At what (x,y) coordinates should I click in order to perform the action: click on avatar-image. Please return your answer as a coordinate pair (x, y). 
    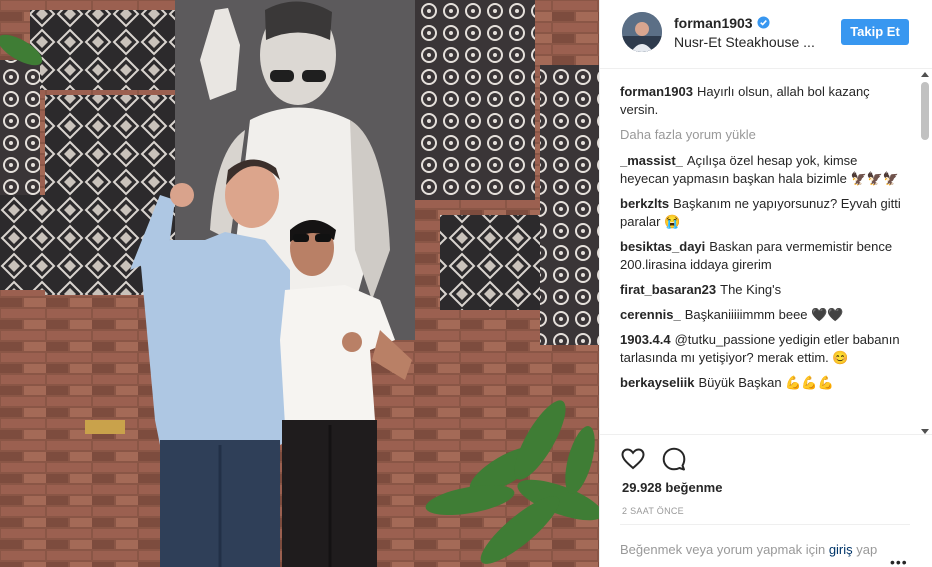
    Looking at the image, I should click on (642, 32).